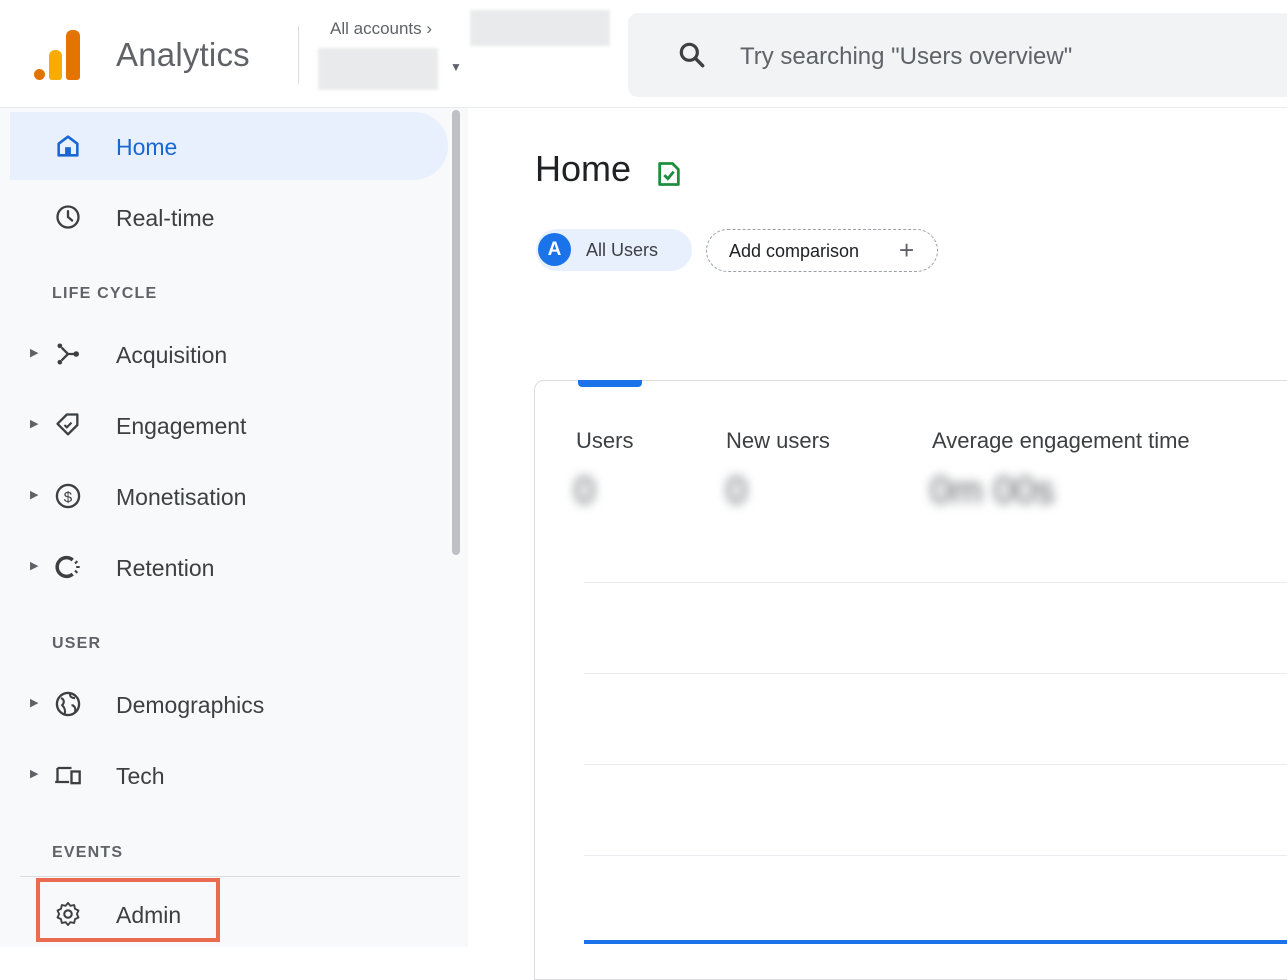 The image size is (1287, 980). I want to click on retention-icon, so click(67, 567).